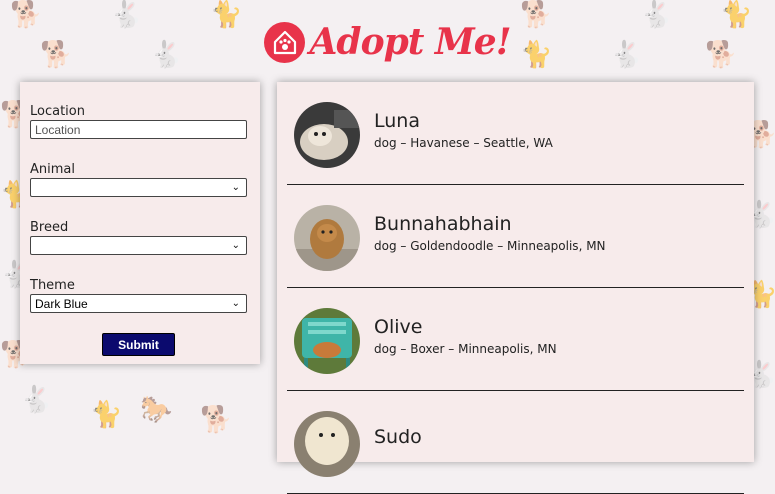 This screenshot has height=494, width=775. What do you see at coordinates (138, 303) in the screenshot?
I see `theme-select: Dark Blue ⌄` at bounding box center [138, 303].